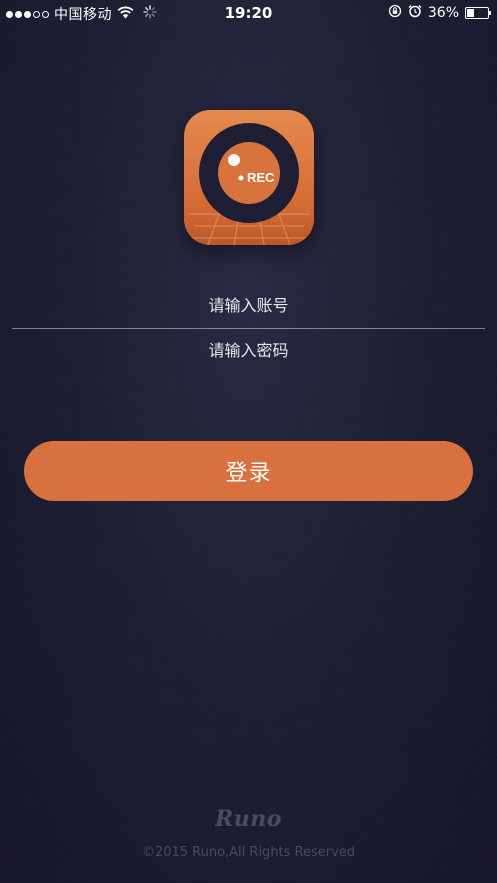 The width and height of the screenshot is (497, 883). I want to click on account-input, so click(248, 305).